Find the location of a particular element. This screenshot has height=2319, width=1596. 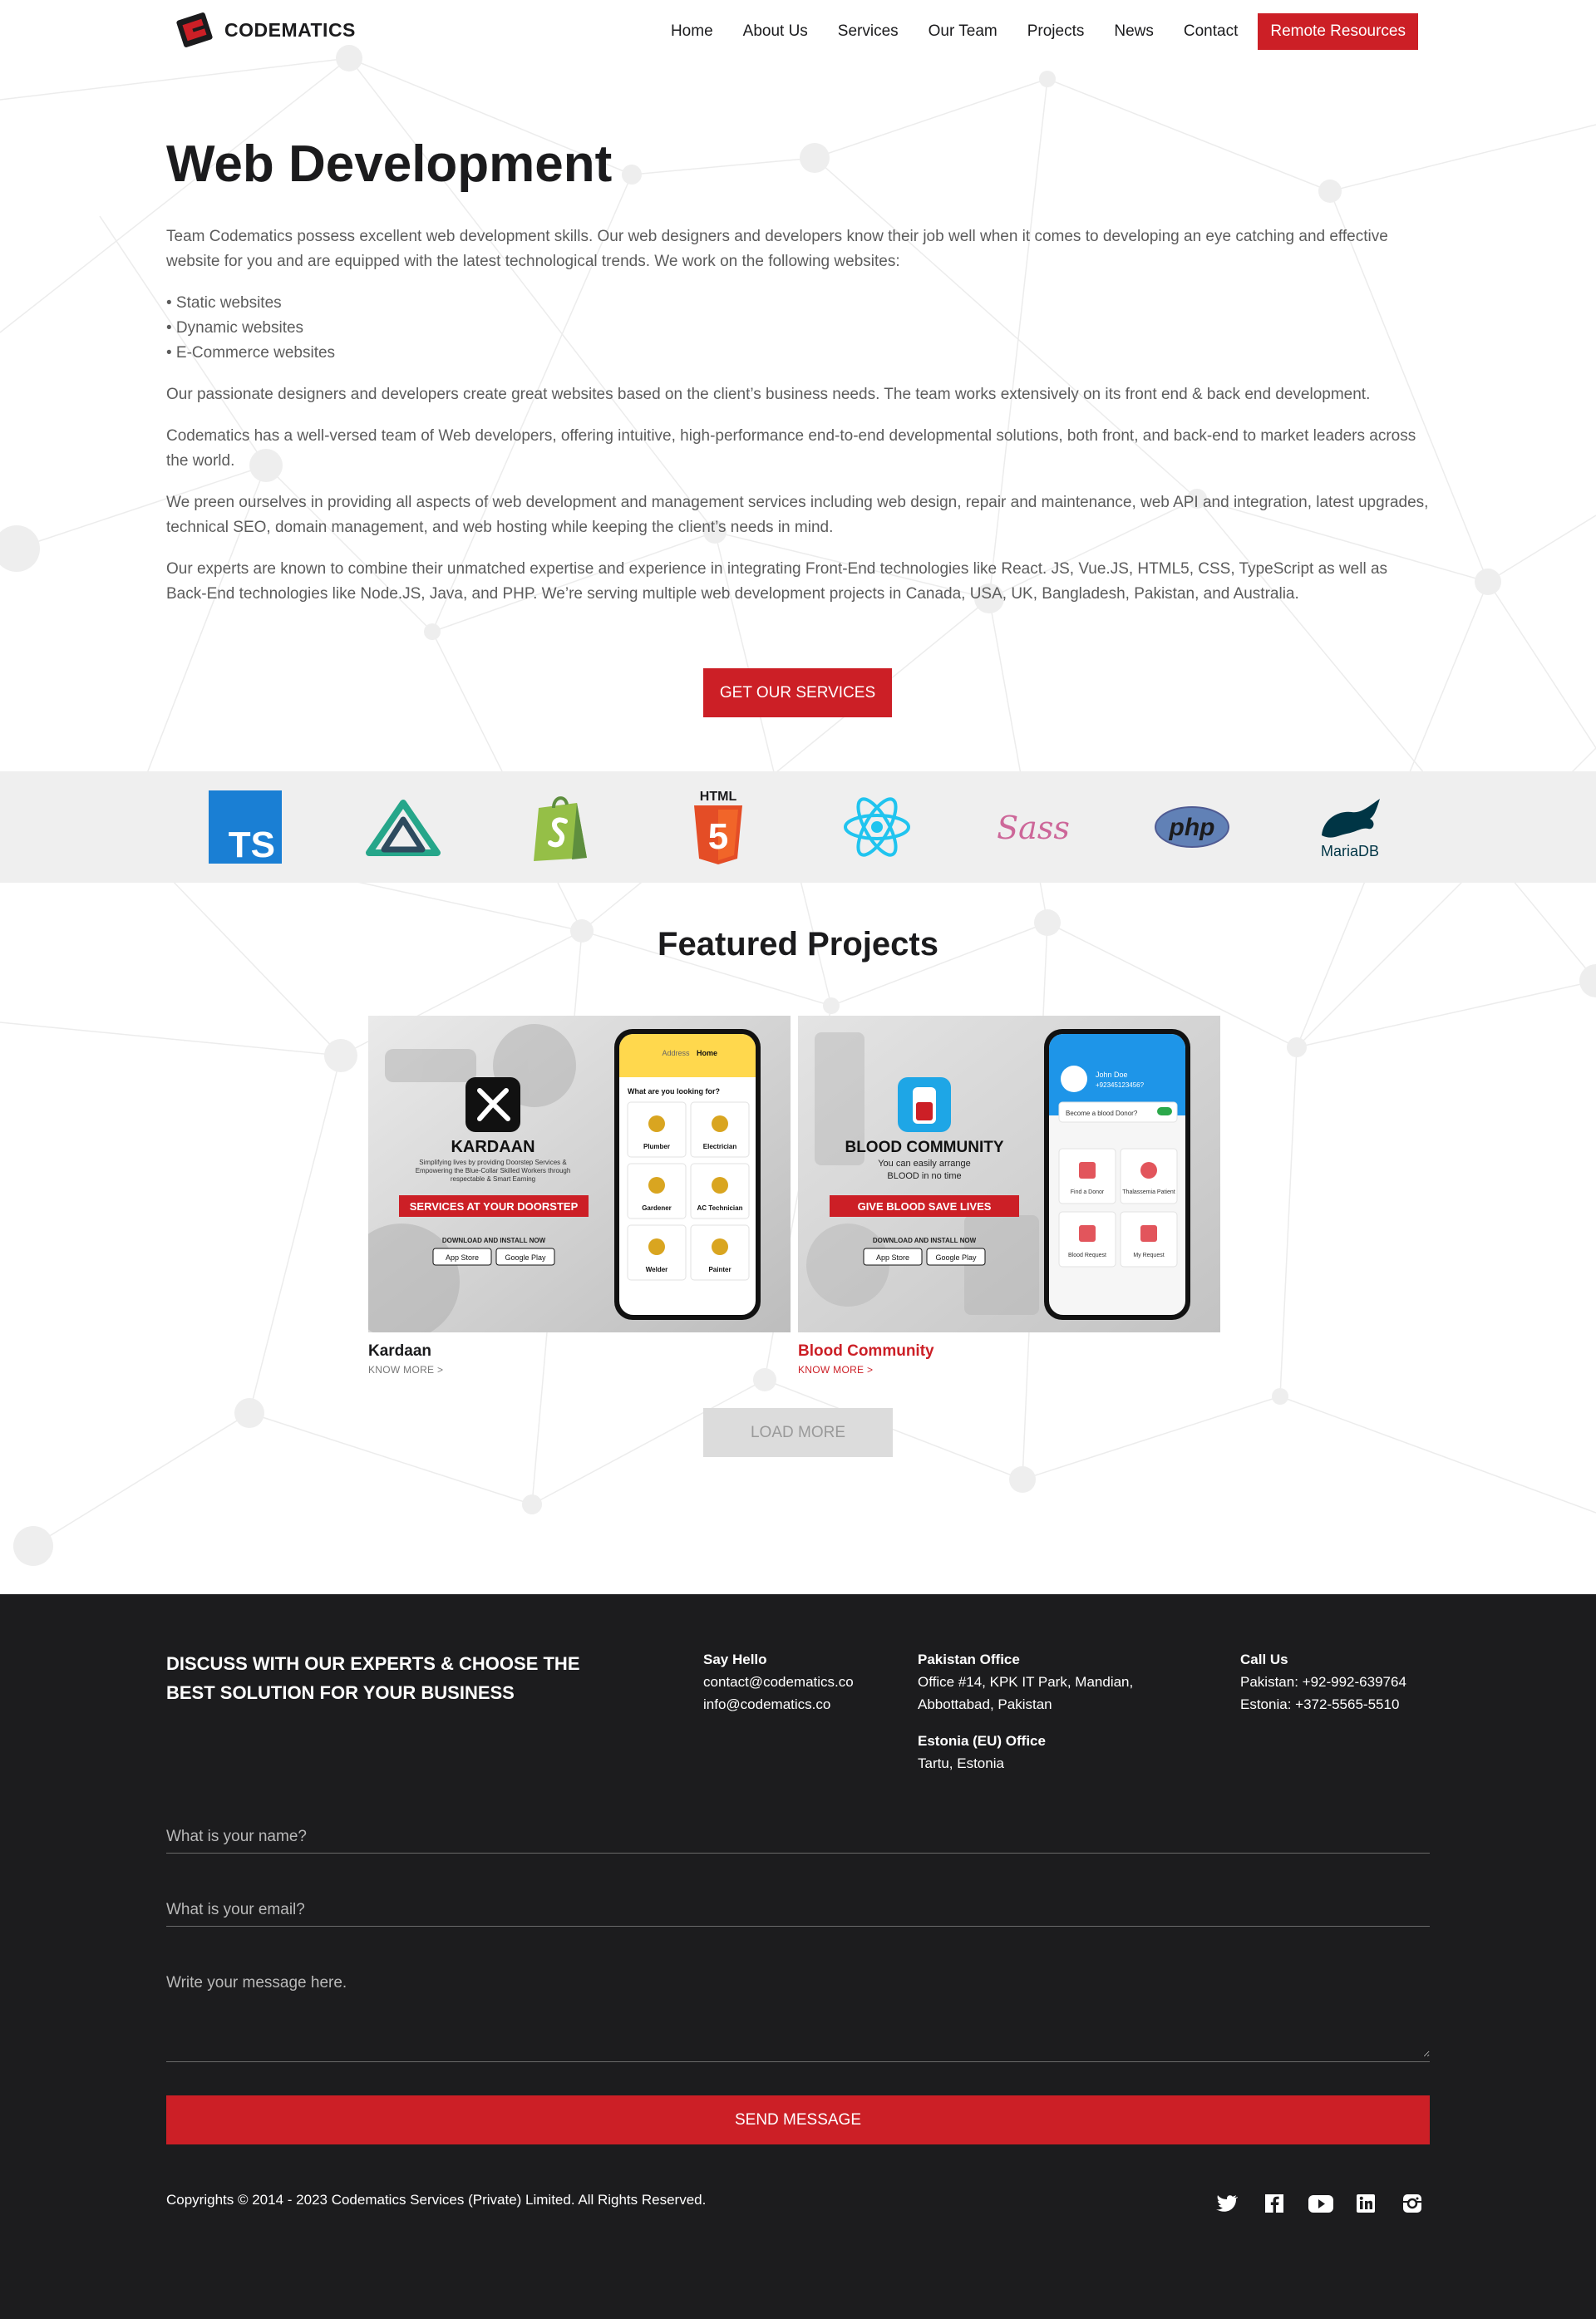

remote-resources-button: Remote Resources is located at coordinates (1338, 32).